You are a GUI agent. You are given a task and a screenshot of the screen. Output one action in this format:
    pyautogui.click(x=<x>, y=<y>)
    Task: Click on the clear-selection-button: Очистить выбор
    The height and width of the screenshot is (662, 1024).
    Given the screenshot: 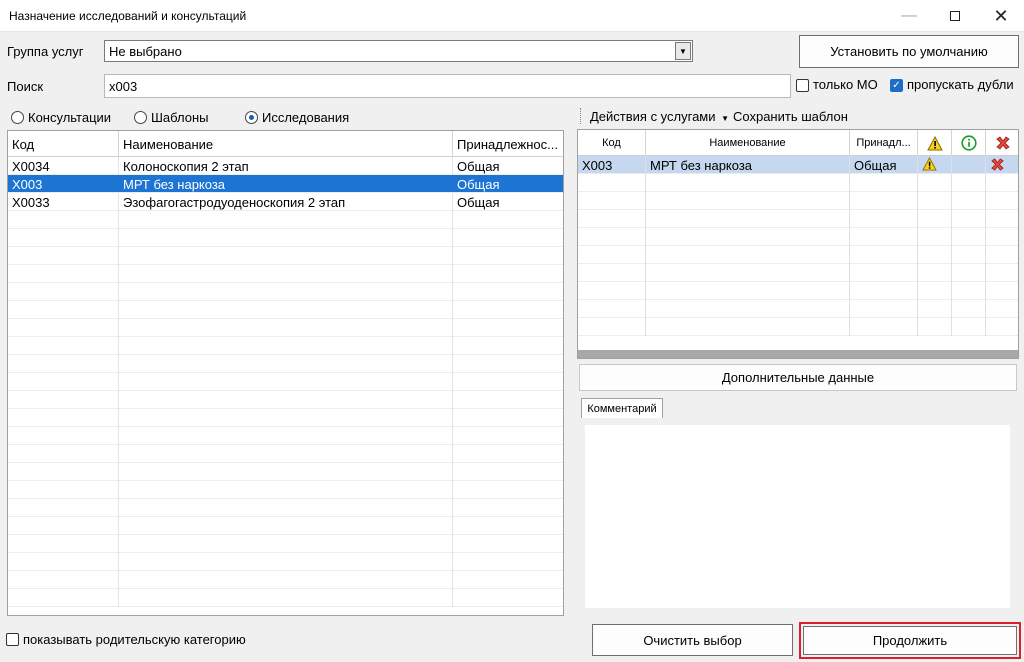 What is the action you would take?
    pyautogui.click(x=692, y=640)
    